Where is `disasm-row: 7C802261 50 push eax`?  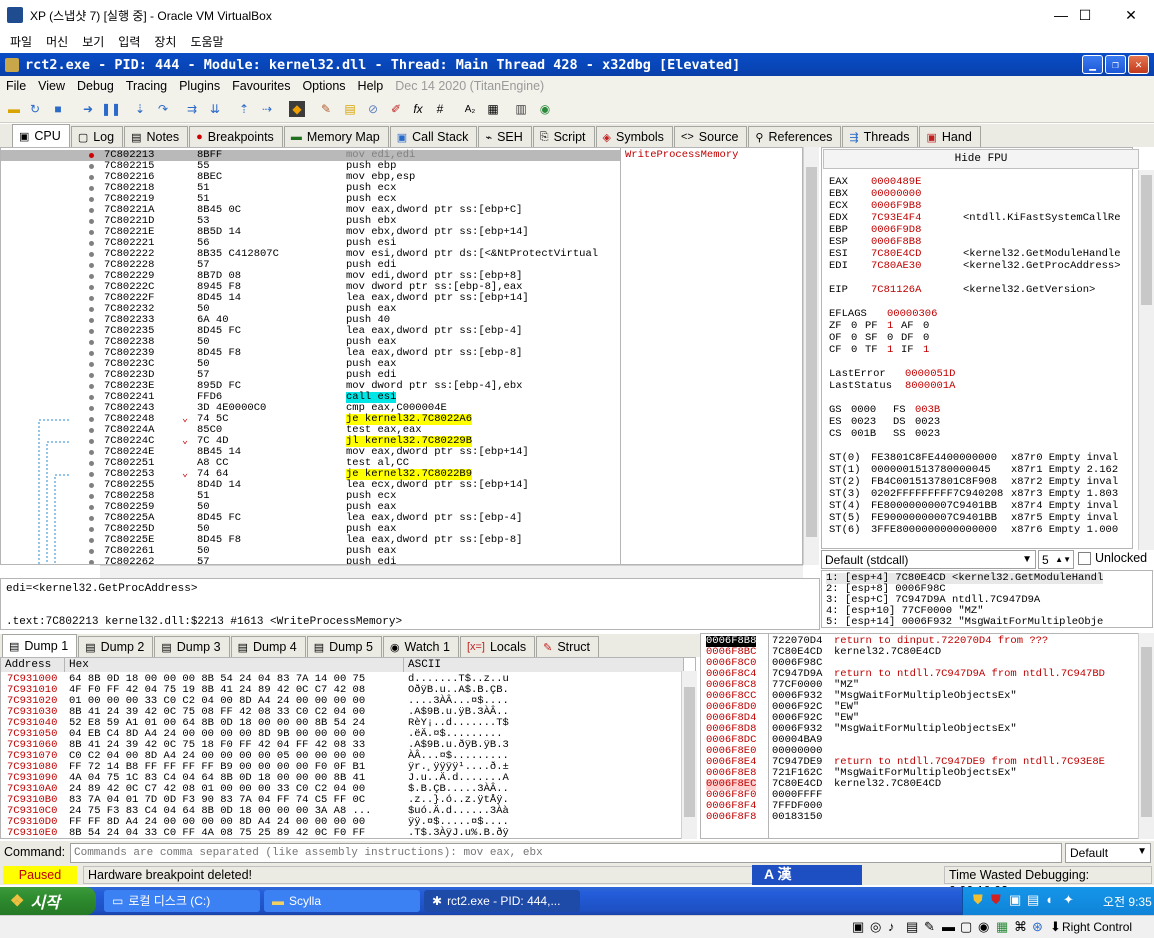
disasm-row: 7C802261 50 push eax is located at coordinates (311, 551).